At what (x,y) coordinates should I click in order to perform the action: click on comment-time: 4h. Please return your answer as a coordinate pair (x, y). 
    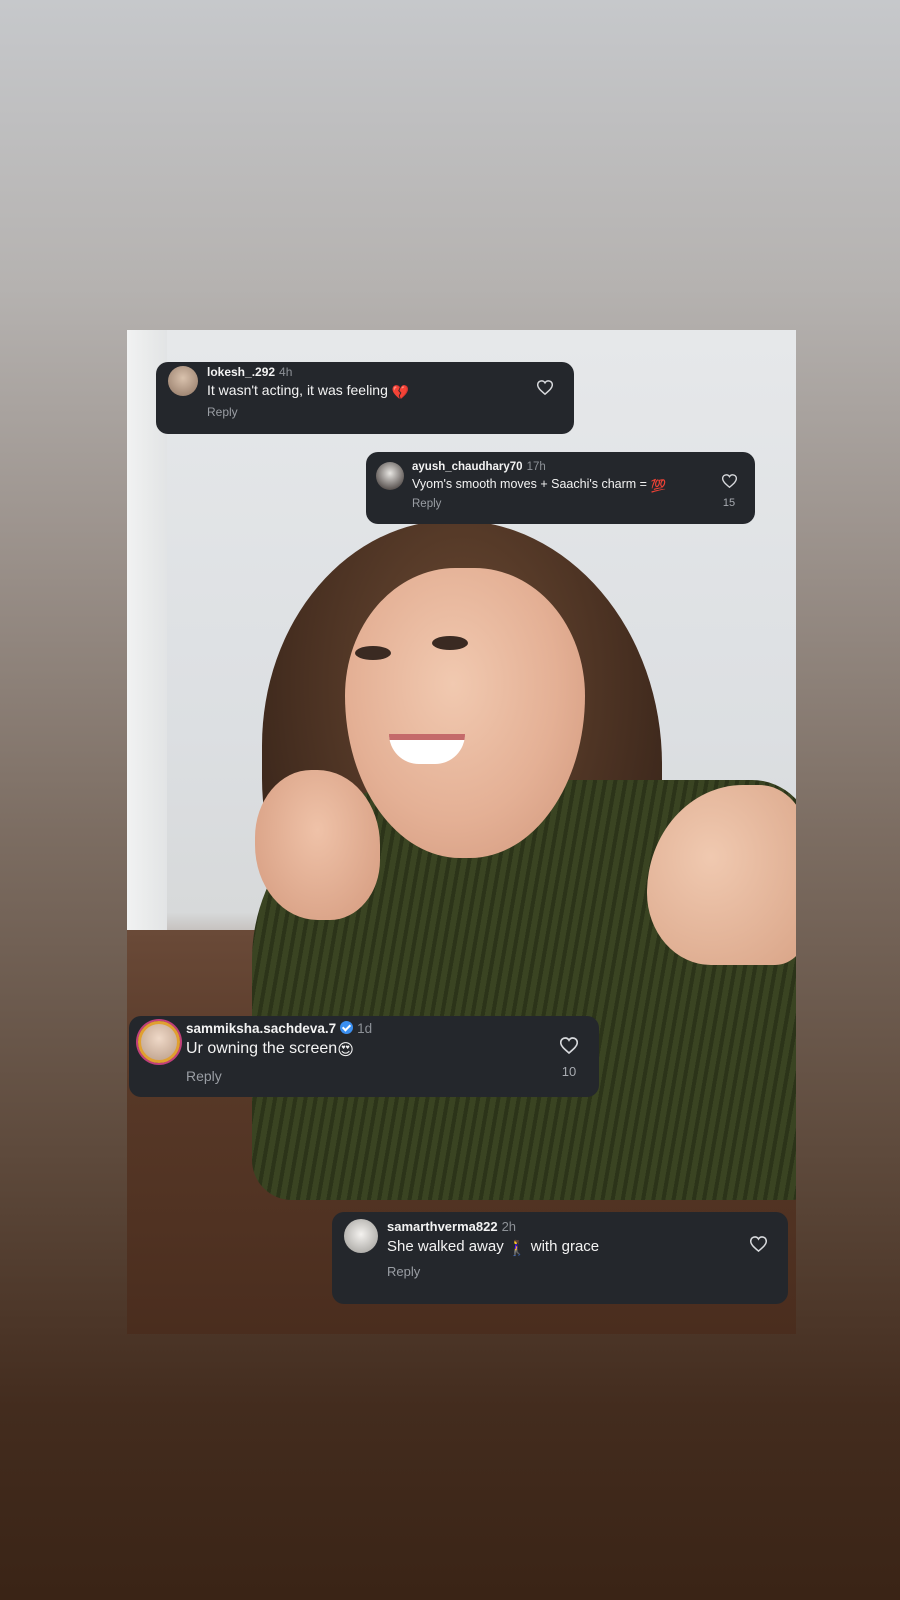
    Looking at the image, I should click on (286, 372).